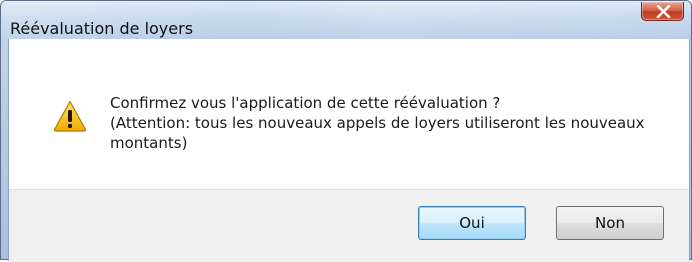  I want to click on close-button, so click(662, 11).